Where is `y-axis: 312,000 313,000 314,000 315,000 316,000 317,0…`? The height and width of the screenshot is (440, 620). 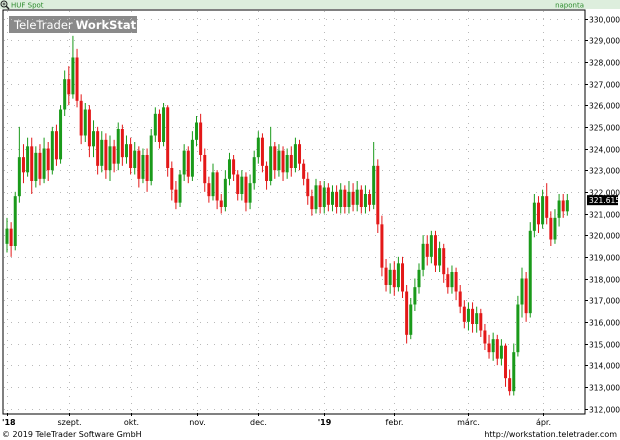 y-axis: 312,000 313,000 314,000 315,000 316,000 317,0… is located at coordinates (602, 215).